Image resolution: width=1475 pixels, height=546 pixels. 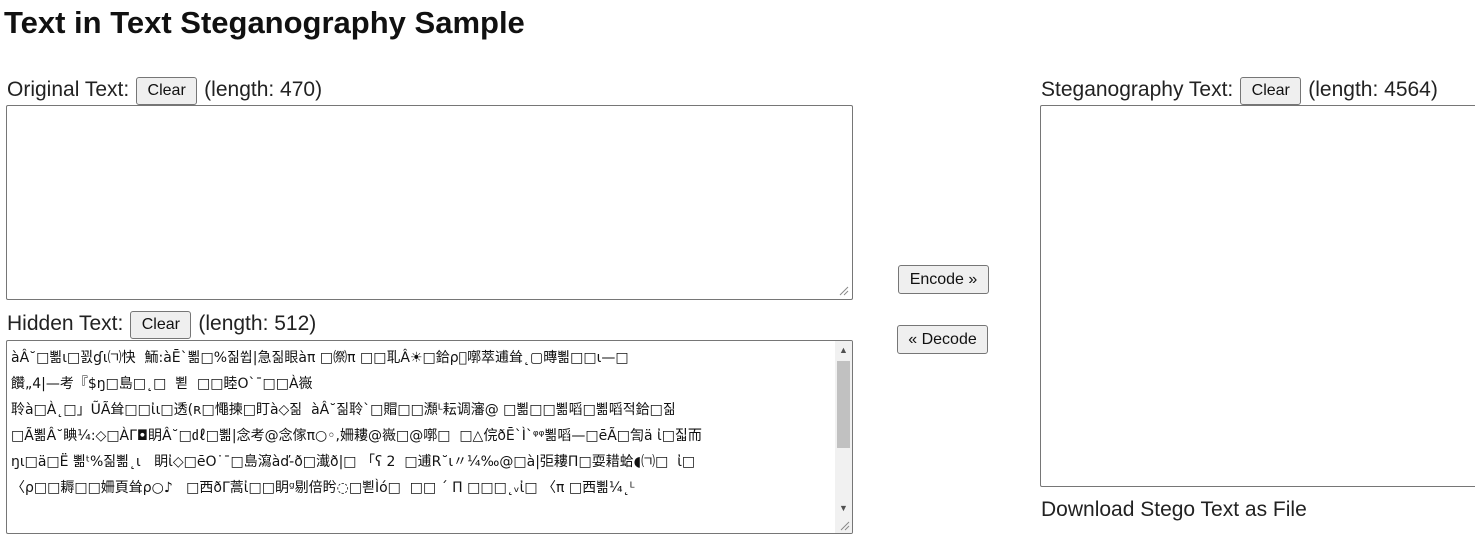 I want to click on resize-grip-icon, so click(x=845, y=526).